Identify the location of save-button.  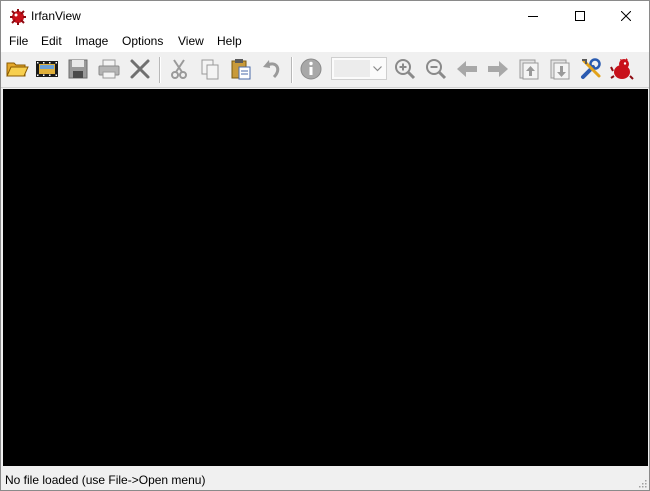
(78, 69).